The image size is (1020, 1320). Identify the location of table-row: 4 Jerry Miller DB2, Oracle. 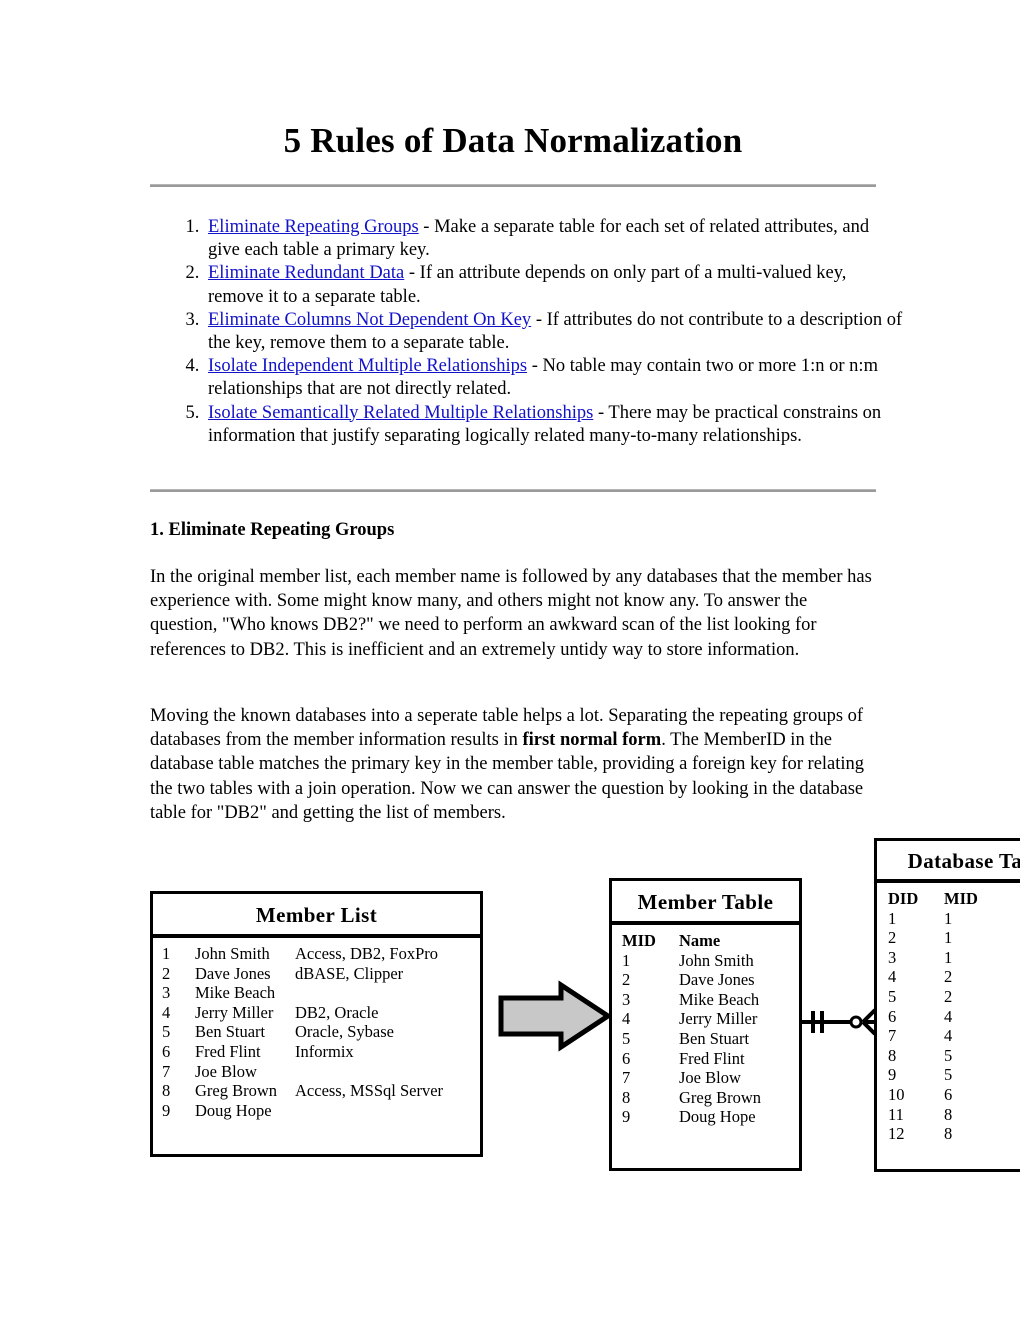
(321, 1013).